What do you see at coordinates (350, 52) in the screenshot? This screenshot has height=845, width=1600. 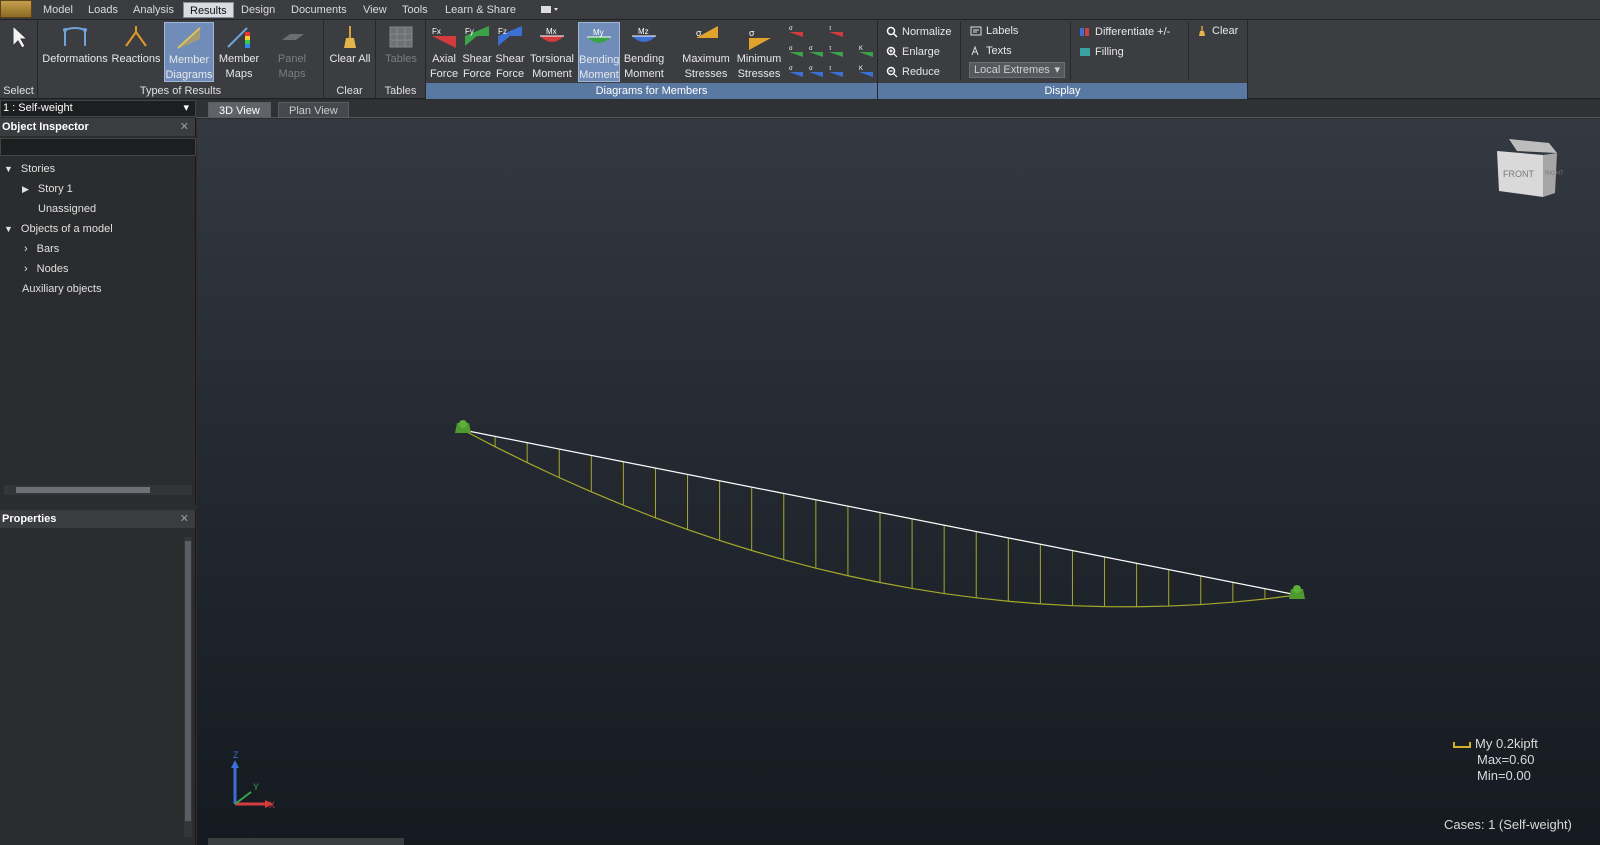 I see `clear-all-button: Clear All` at bounding box center [350, 52].